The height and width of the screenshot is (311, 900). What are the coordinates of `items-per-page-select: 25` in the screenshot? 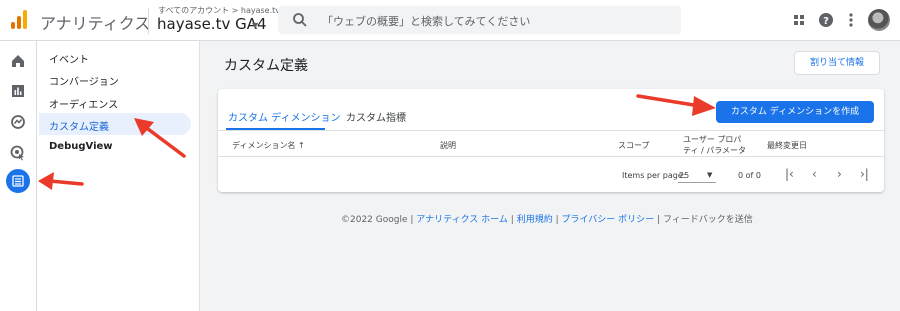 It's located at (684, 175).